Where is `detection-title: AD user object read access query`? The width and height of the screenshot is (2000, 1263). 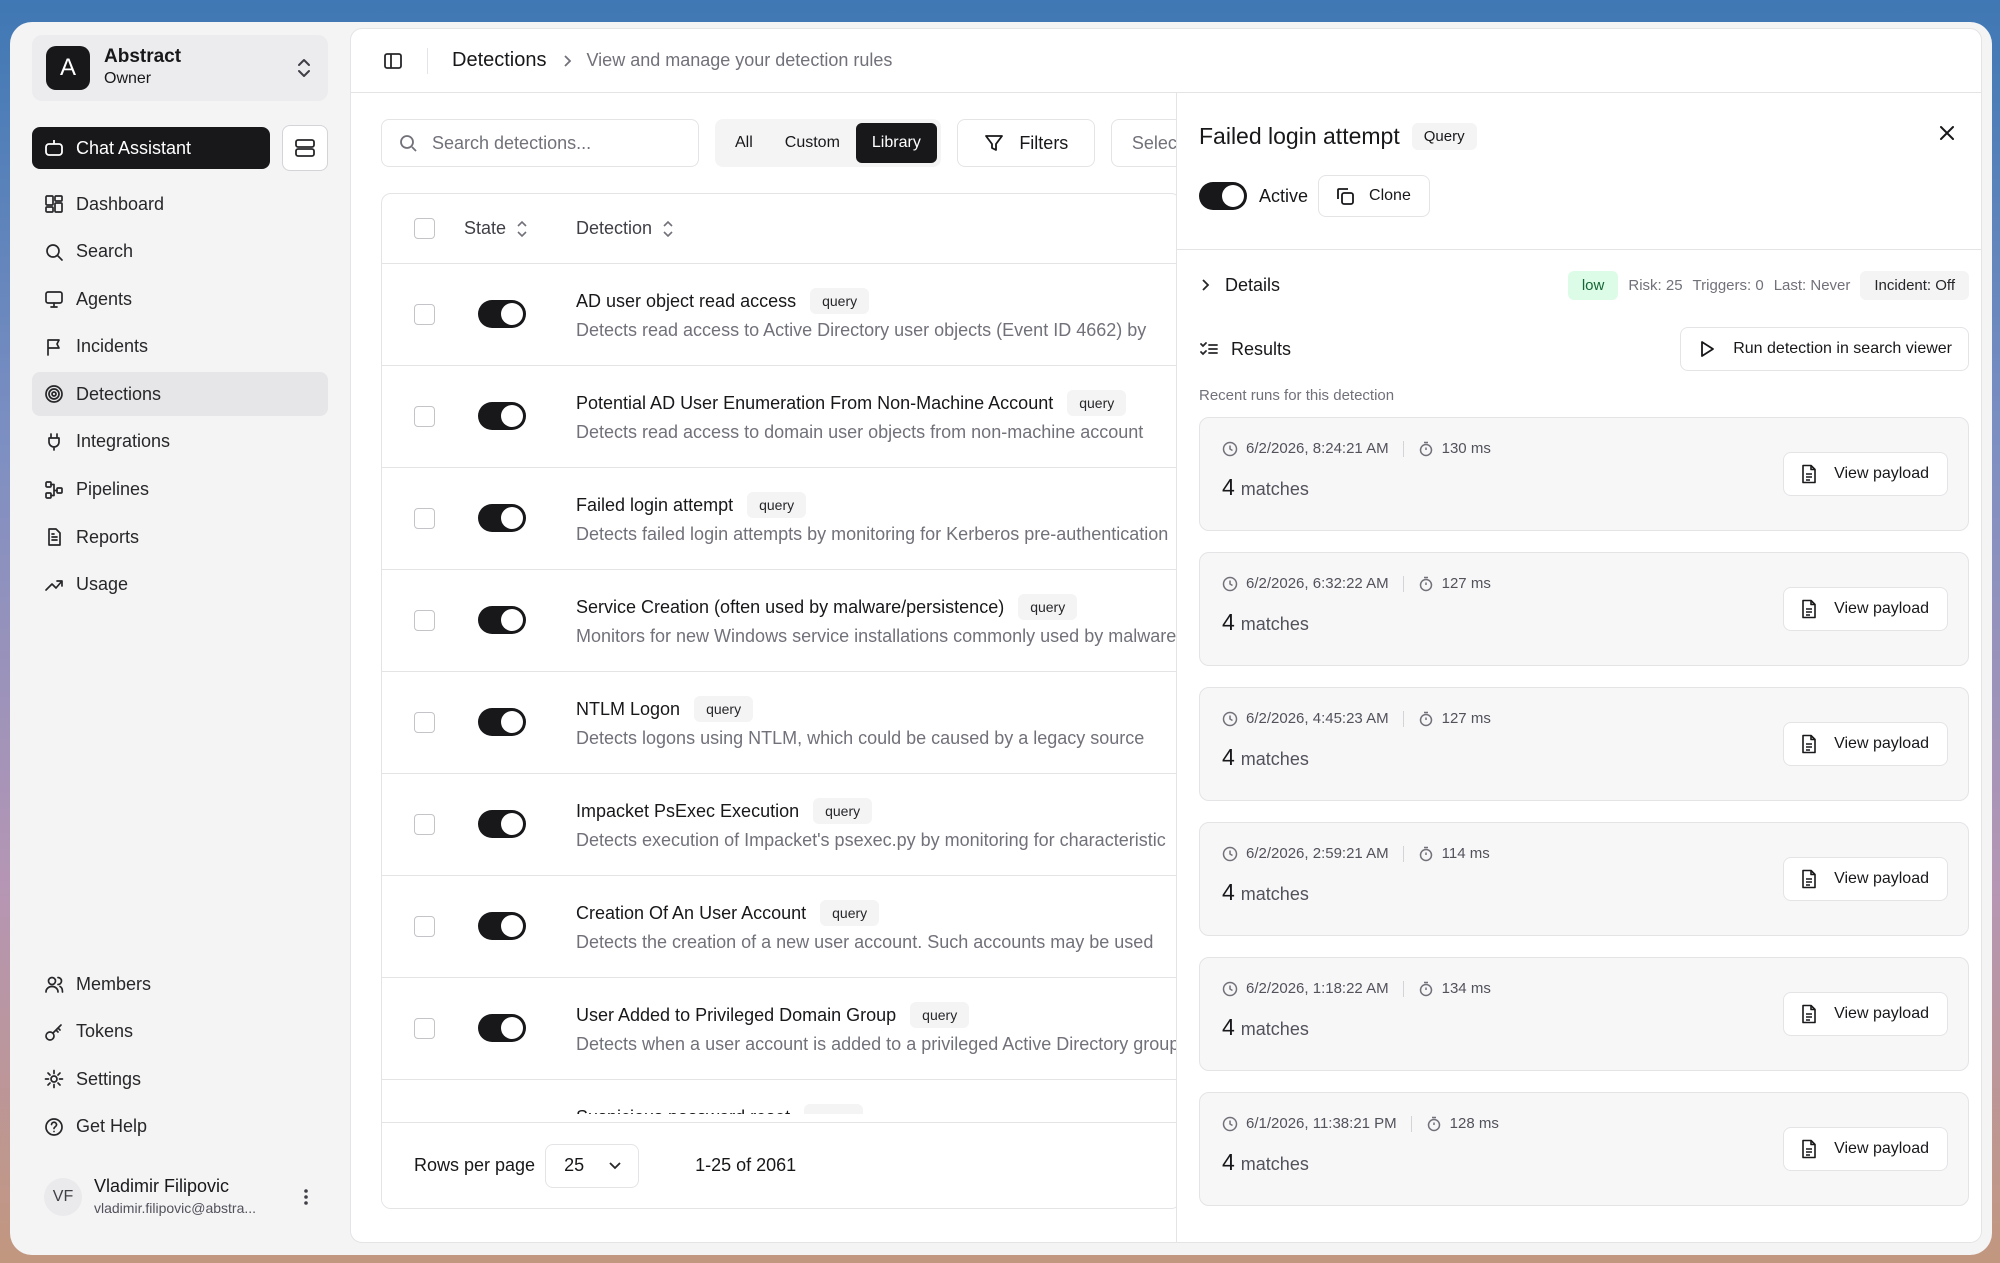
detection-title: AD user object read access query is located at coordinates (723, 301).